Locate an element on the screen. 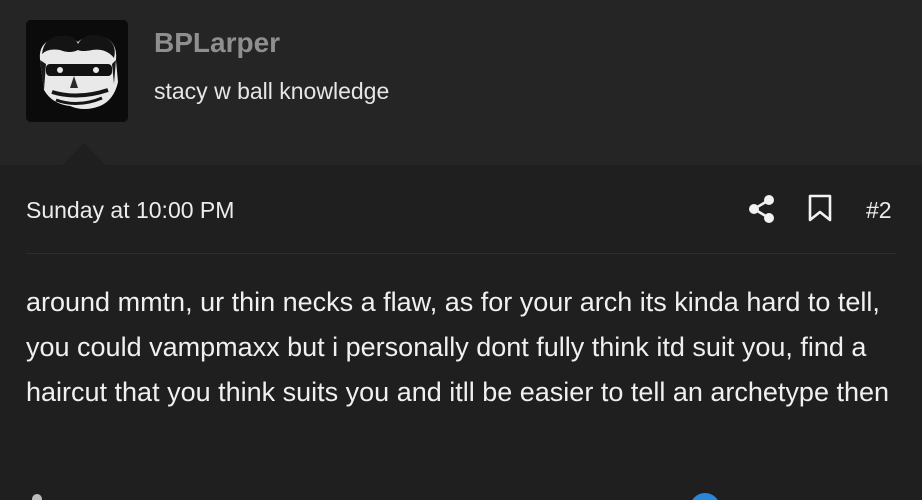 This screenshot has width=922, height=500. post-pointer-arrow is located at coordinates (84, 154).